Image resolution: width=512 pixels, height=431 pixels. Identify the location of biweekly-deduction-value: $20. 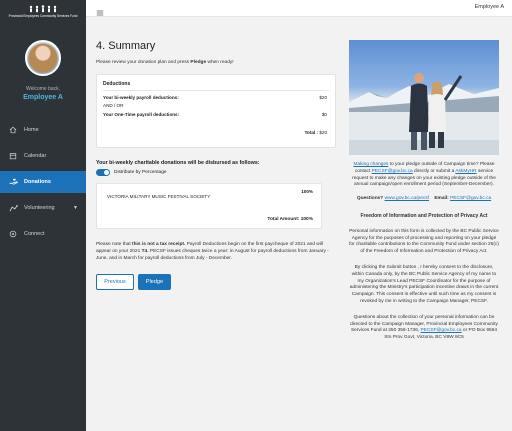
(323, 97).